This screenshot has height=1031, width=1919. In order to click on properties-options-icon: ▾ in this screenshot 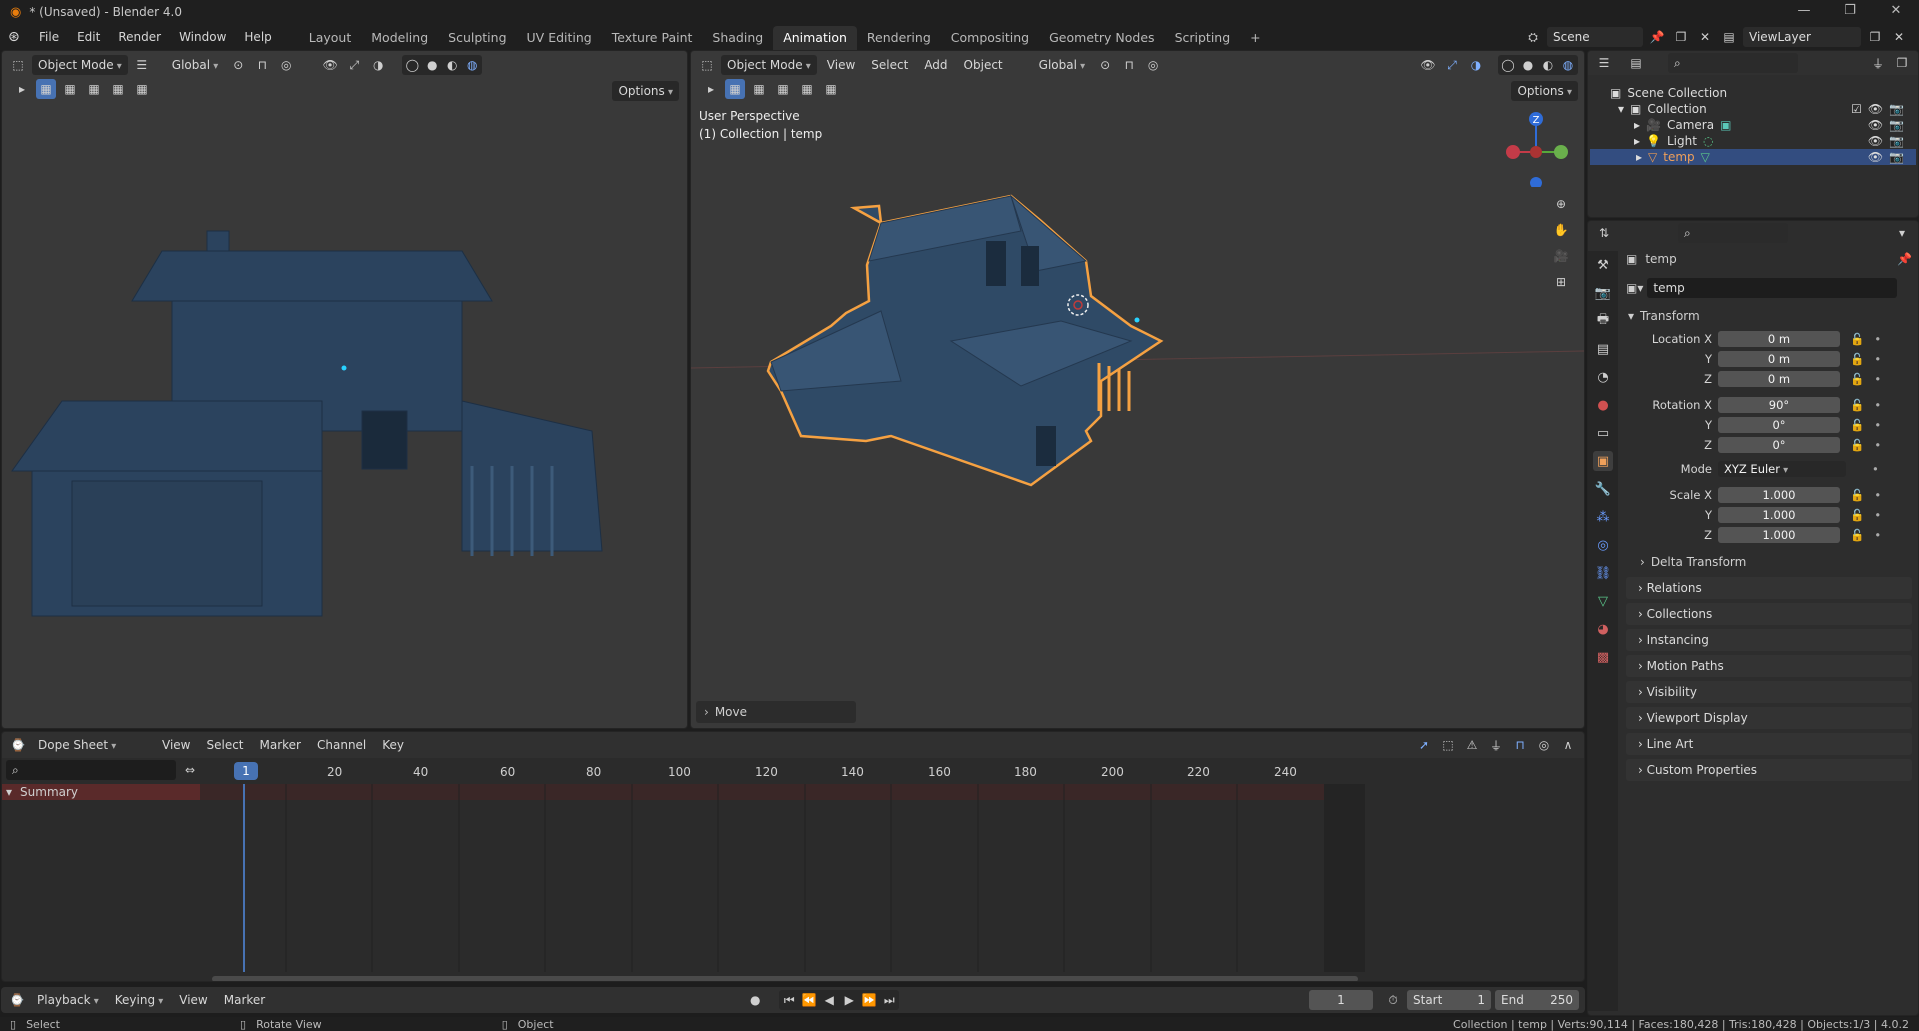, I will do `click(1902, 233)`.